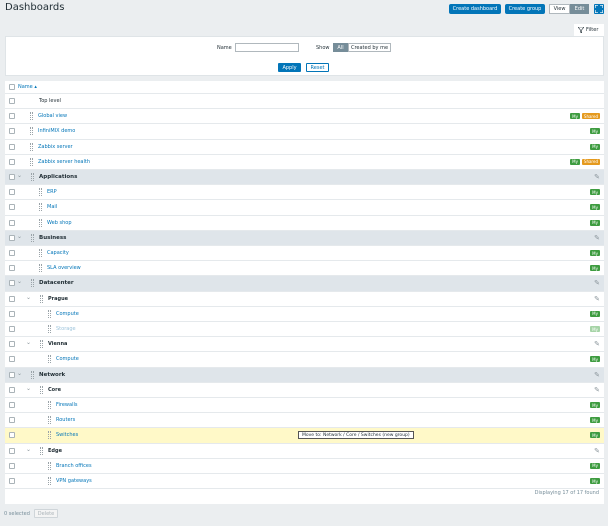 The image size is (608, 526). I want to click on reset-button: Reset, so click(317, 67).